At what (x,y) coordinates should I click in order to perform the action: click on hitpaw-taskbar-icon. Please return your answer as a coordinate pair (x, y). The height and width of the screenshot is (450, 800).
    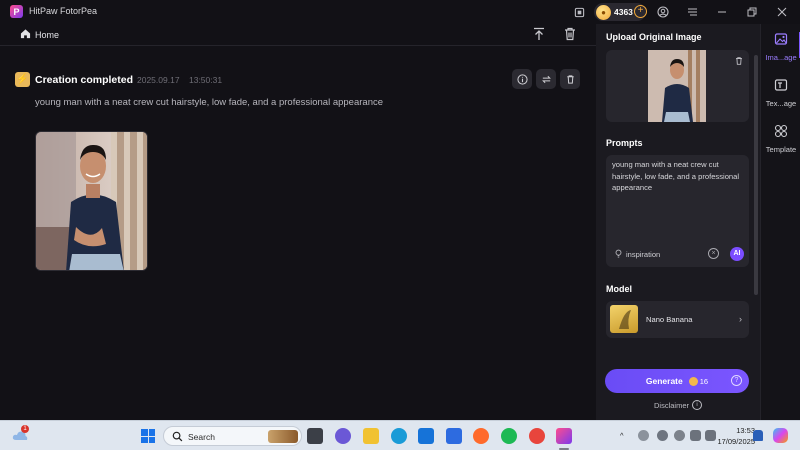
    Looking at the image, I should click on (564, 436).